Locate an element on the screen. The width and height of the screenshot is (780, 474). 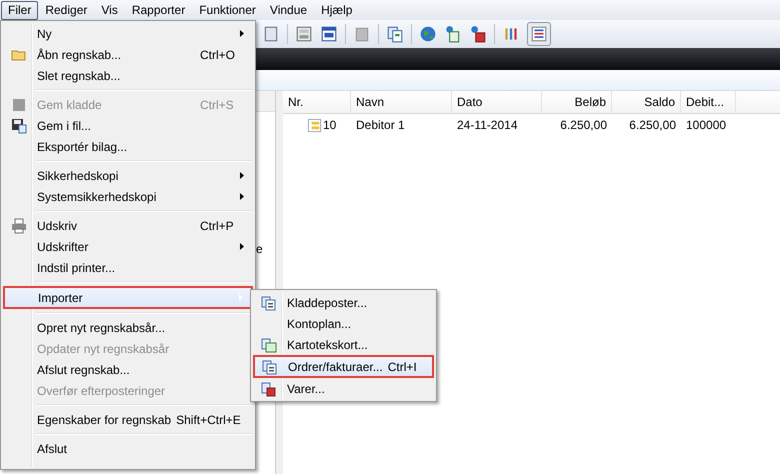
table-cell: Debitor 1 is located at coordinates (380, 125).